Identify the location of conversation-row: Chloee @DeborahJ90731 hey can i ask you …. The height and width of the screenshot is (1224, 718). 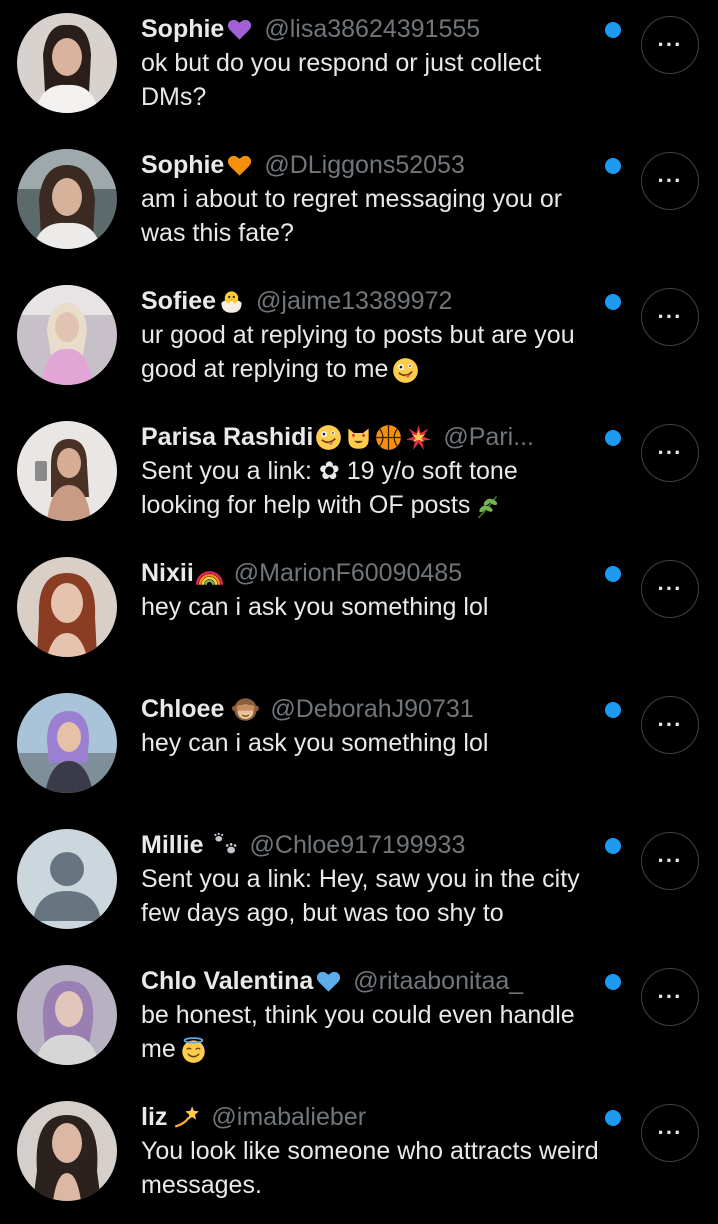
(359, 748).